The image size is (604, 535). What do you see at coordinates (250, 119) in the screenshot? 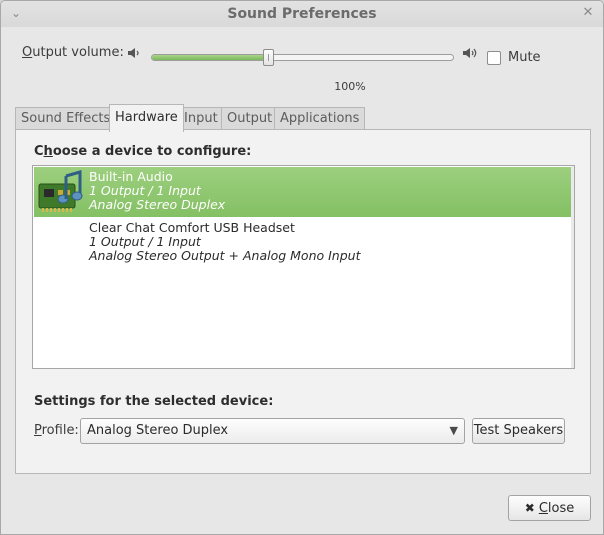
I see `tab-output: Output` at bounding box center [250, 119].